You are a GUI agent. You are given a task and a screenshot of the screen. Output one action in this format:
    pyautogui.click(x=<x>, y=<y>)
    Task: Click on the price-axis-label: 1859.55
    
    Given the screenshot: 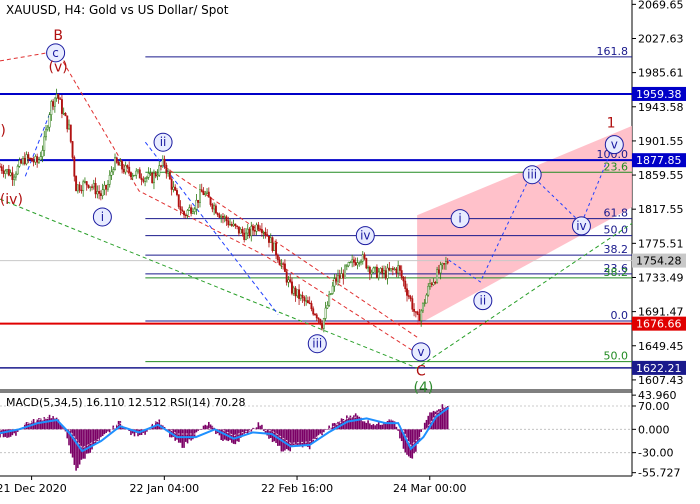 What is the action you would take?
    pyautogui.click(x=661, y=175)
    